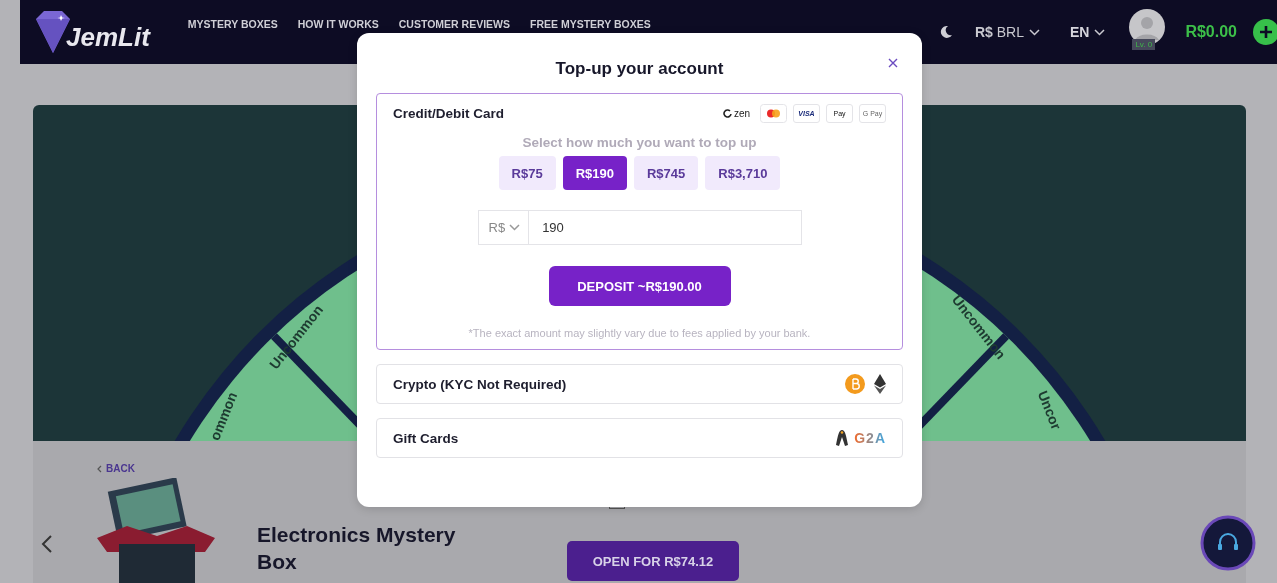 The width and height of the screenshot is (1277, 583). I want to click on amount-value: 190, so click(552, 227).